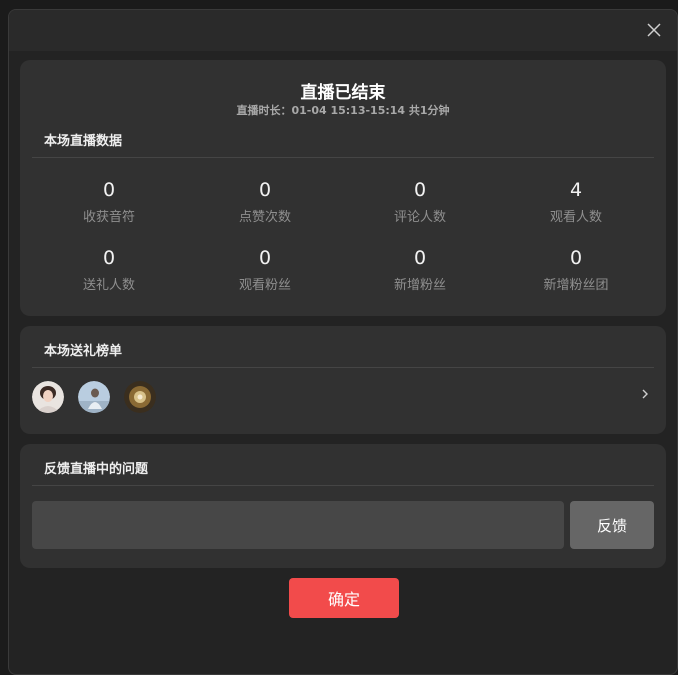 The height and width of the screenshot is (675, 678). I want to click on title-bar, so click(343, 30).